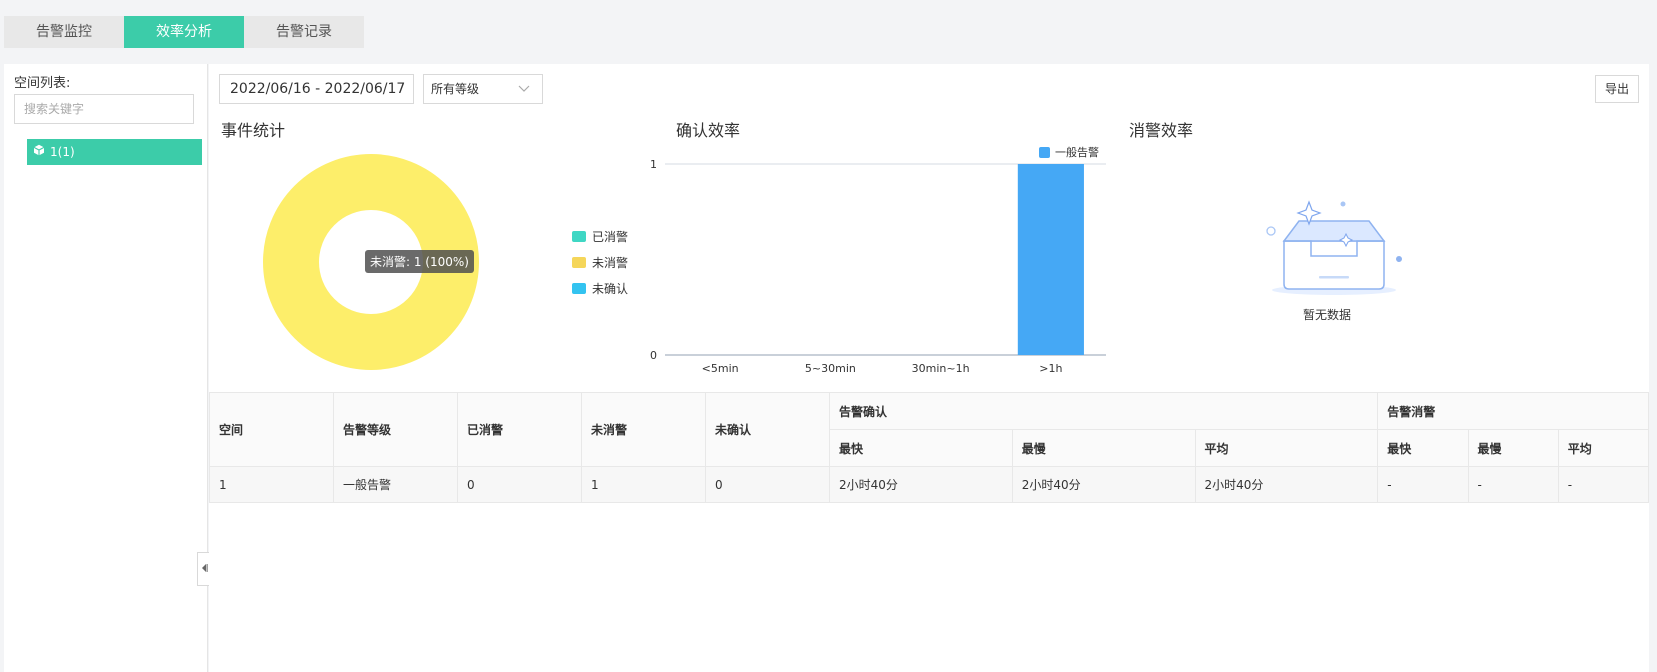 This screenshot has width=1657, height=672. Describe the element at coordinates (1513, 484) in the screenshot. I see `cell-resolve-slowest: -` at that location.